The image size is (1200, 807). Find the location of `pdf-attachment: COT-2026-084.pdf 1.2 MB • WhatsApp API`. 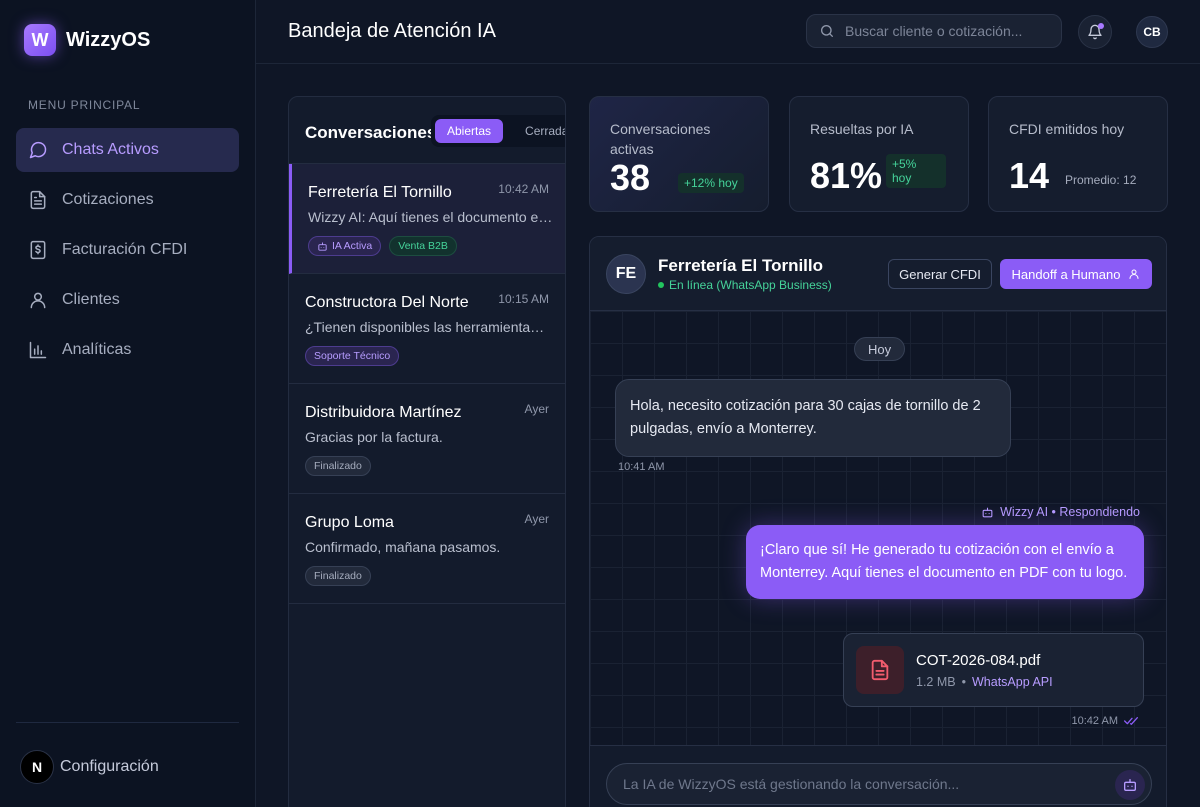

pdf-attachment: COT-2026-084.pdf 1.2 MB • WhatsApp API is located at coordinates (993, 670).